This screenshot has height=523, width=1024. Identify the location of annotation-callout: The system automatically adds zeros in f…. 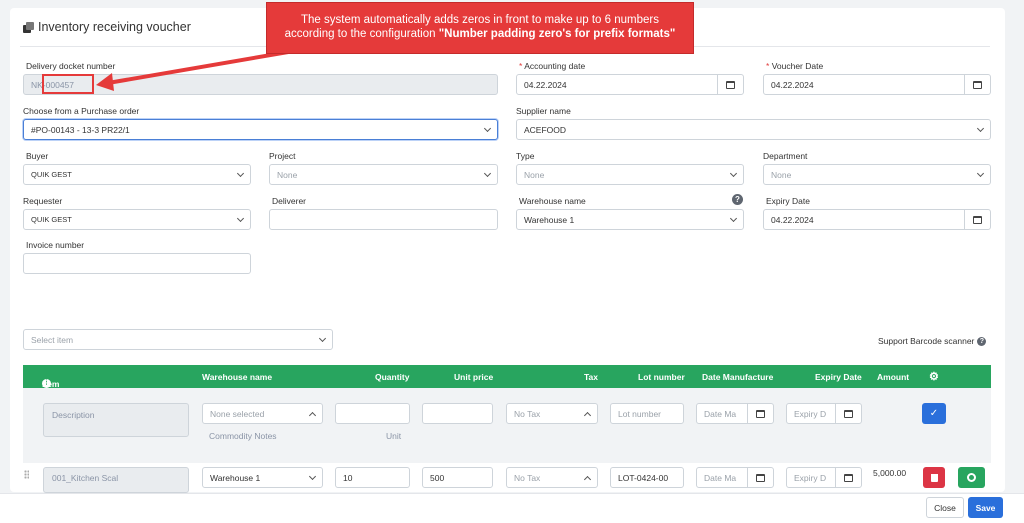
(480, 28).